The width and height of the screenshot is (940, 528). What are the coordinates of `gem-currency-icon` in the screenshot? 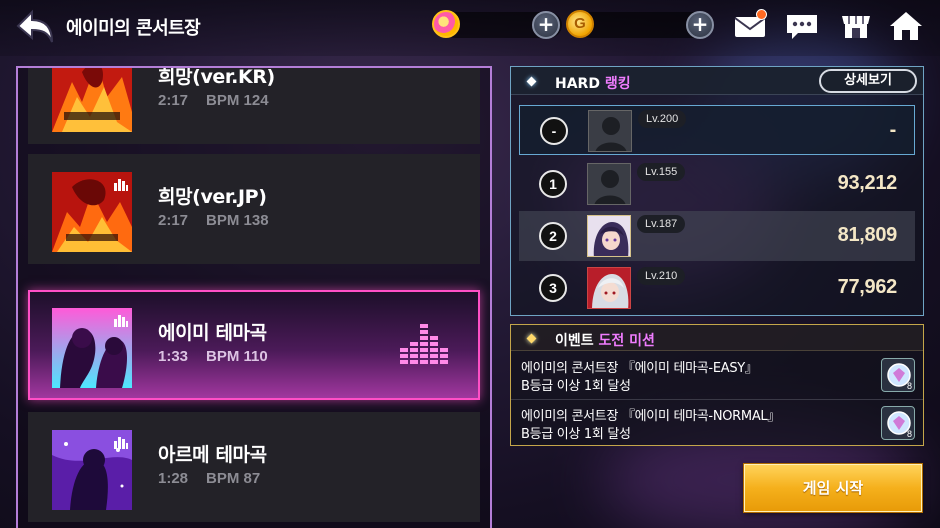 It's located at (446, 24).